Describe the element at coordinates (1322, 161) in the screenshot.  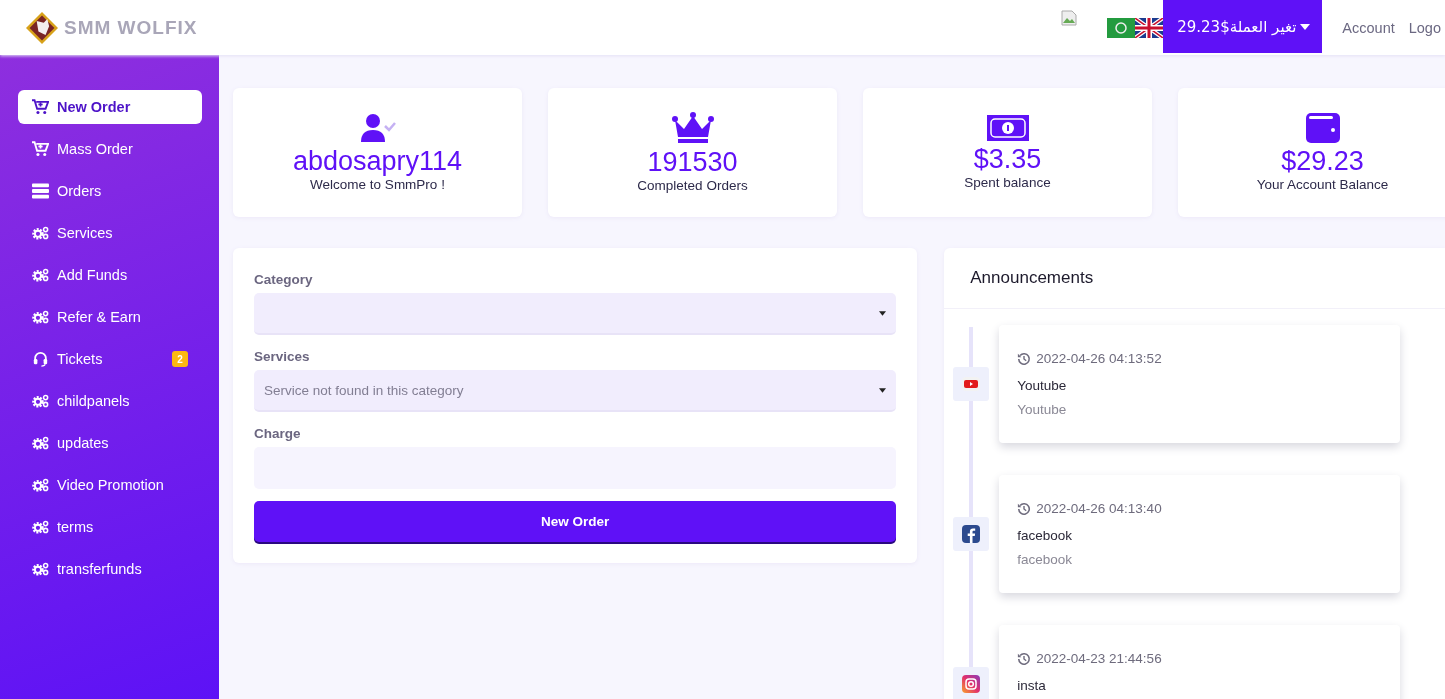
I see `stat-value: $29.23` at that location.